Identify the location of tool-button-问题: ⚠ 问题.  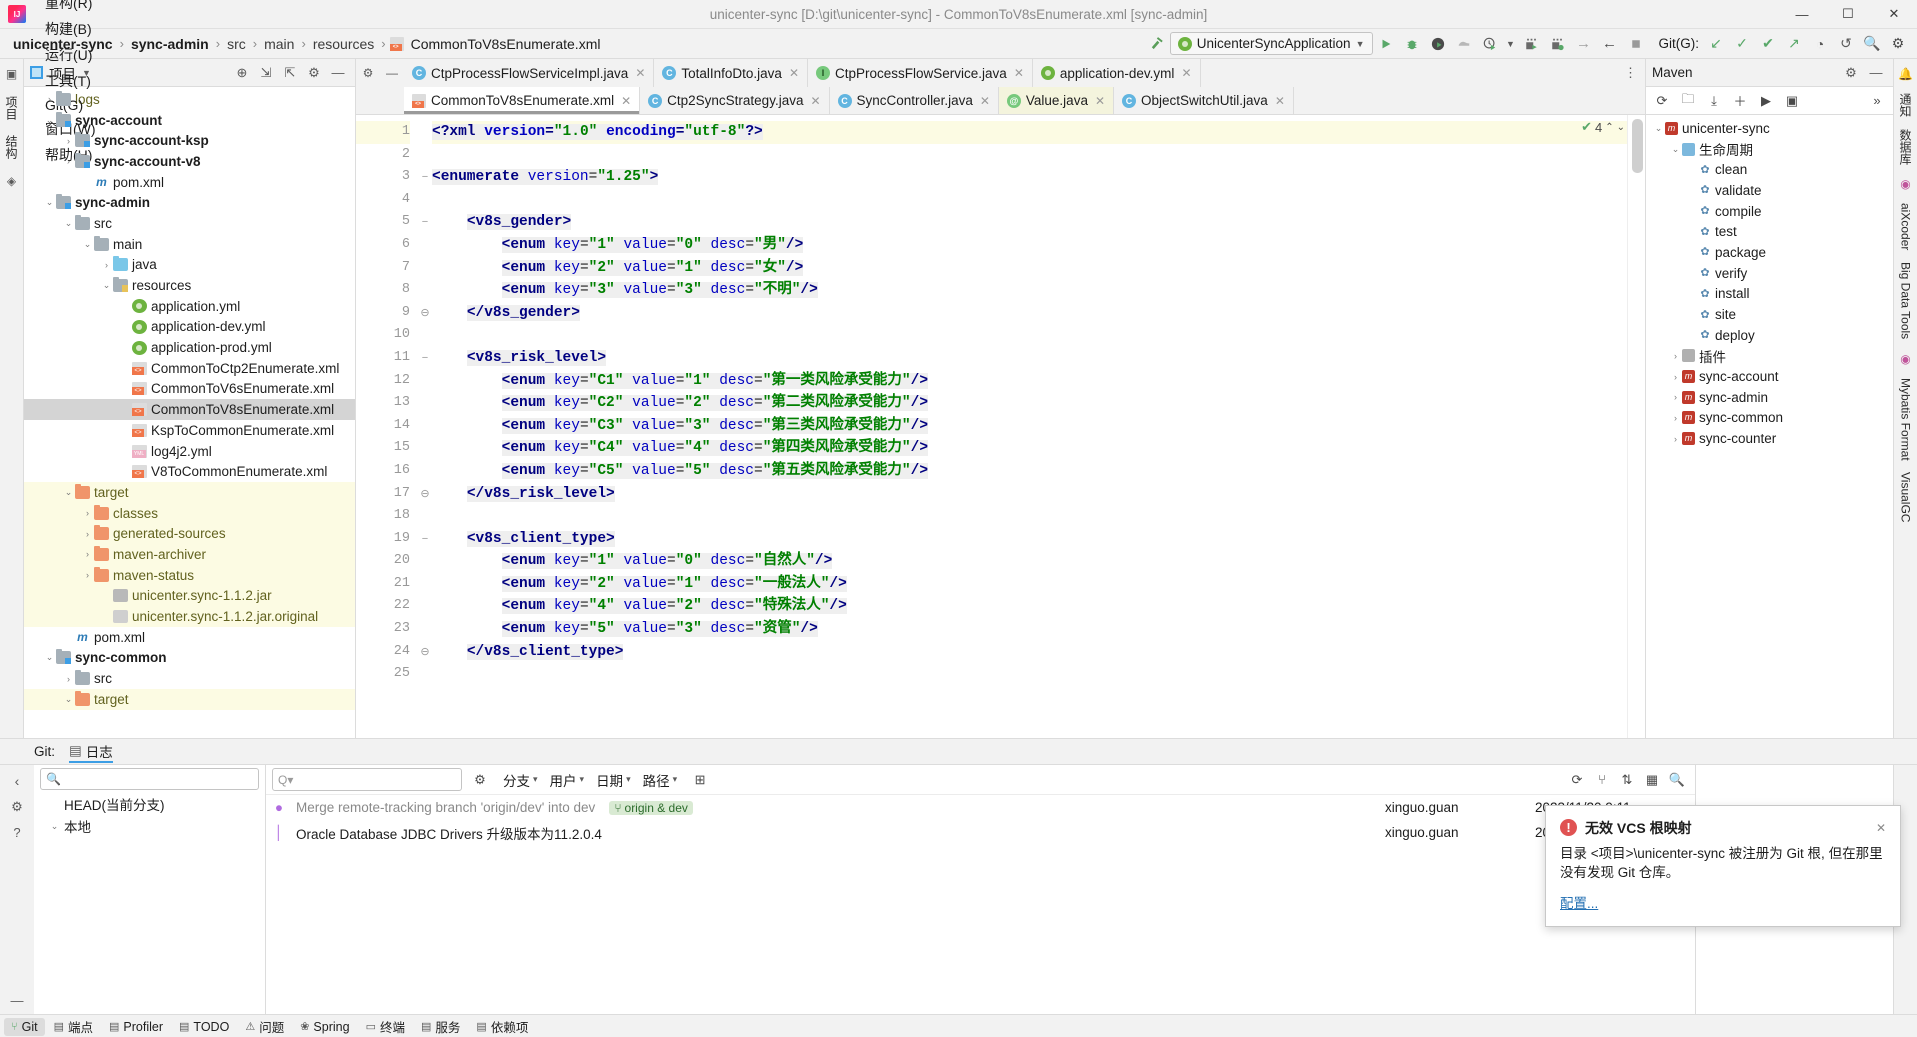
(264, 1026).